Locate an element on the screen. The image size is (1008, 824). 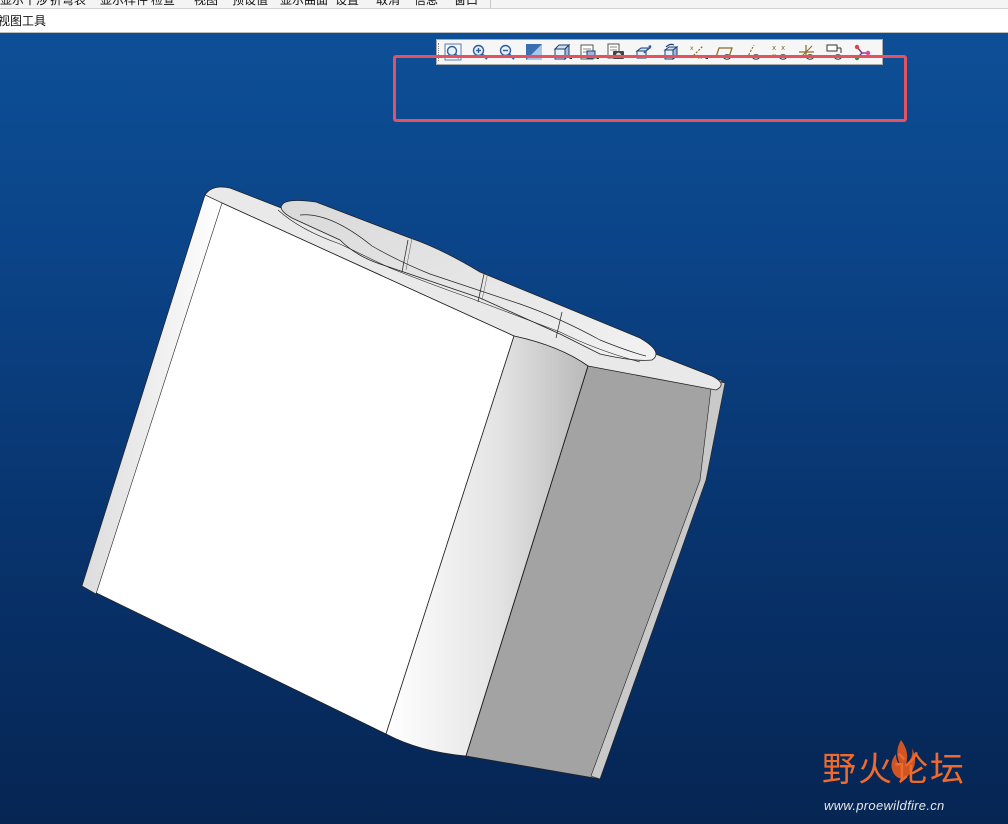
menu-item: 信息 is located at coordinates (426, 4).